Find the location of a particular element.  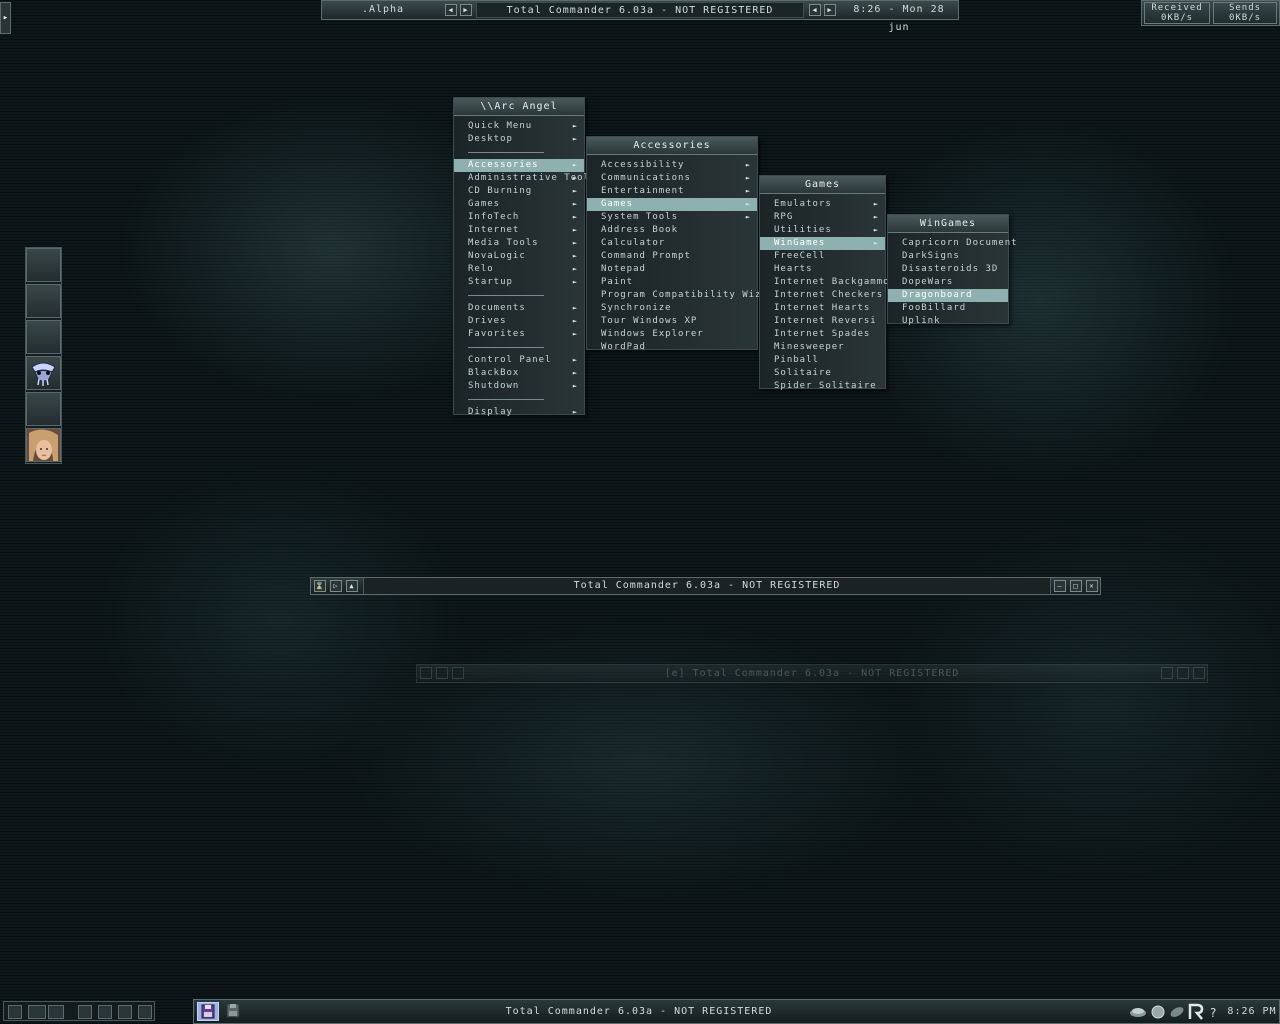

workspace-prev-button: ◀ is located at coordinates (451, 10).